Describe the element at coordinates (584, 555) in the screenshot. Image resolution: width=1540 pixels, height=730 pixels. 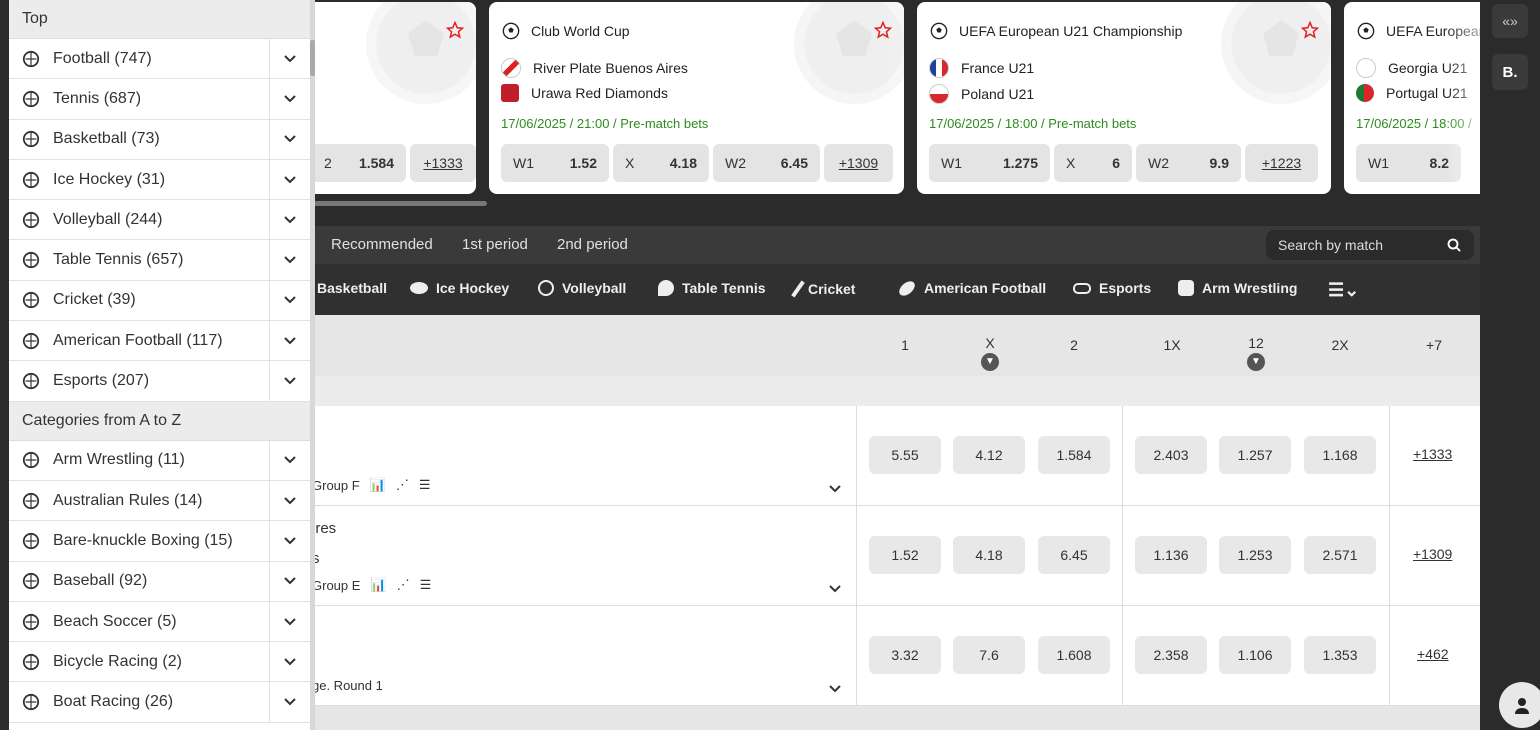
I see `match-info: ires s Group E 📊 ⋰ ☰` at that location.